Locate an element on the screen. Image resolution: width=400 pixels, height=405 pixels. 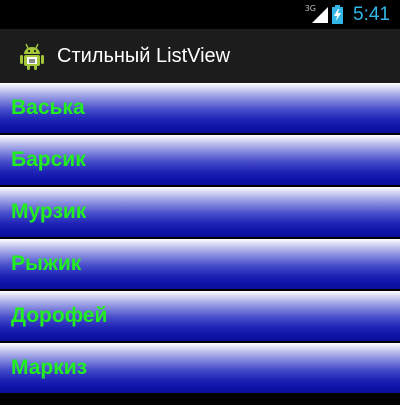
android-robot-icon is located at coordinates (32, 56).